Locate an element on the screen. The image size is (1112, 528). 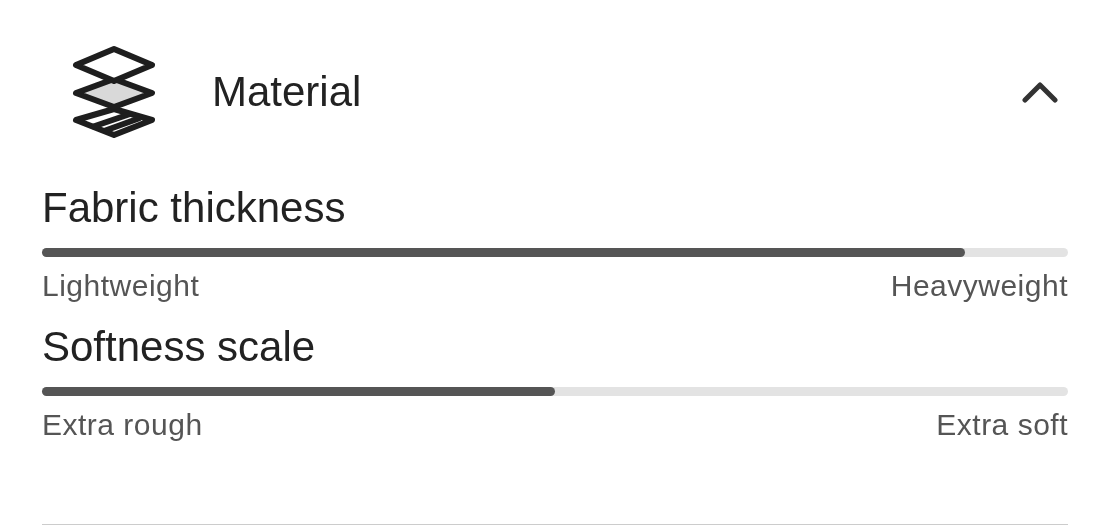
scale-label: Softness scale is located at coordinates (179, 347).